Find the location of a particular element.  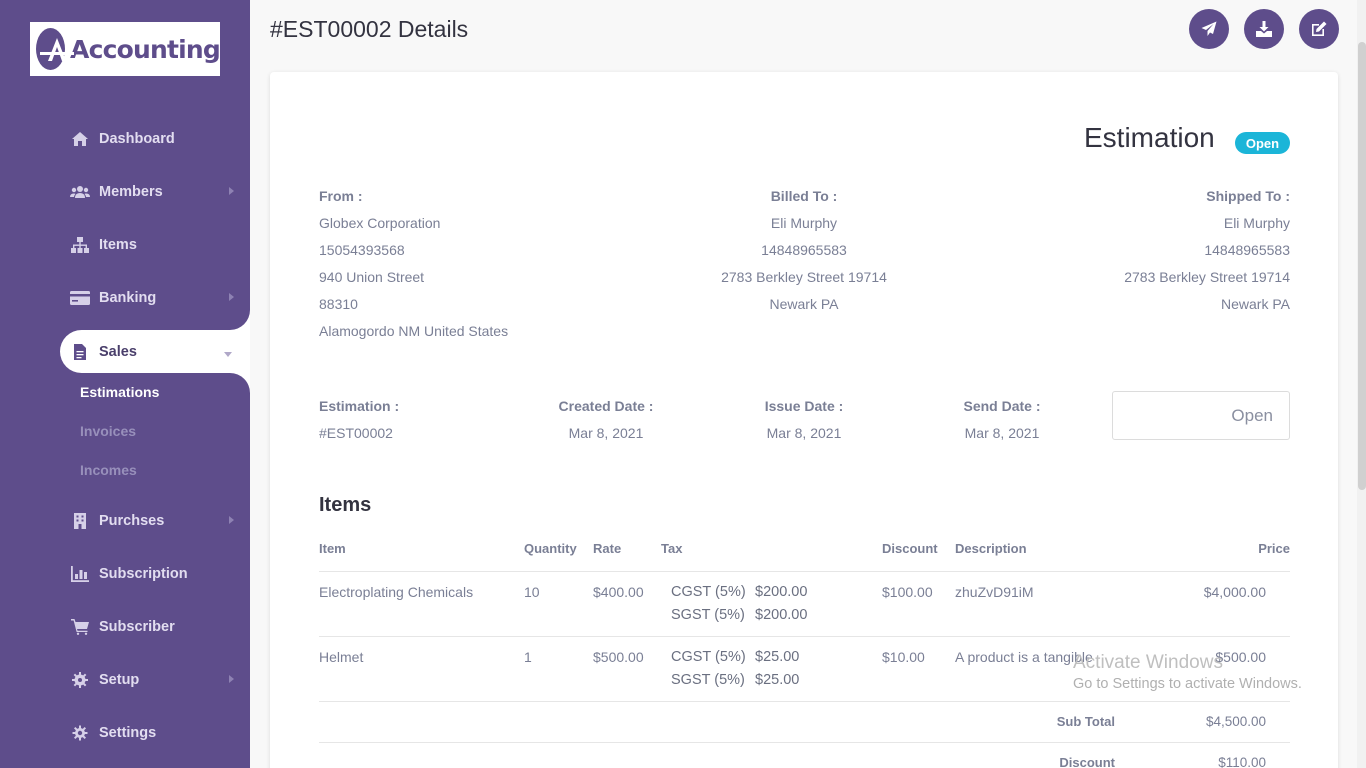

billed-to-label: Billed To : is located at coordinates (804, 196).